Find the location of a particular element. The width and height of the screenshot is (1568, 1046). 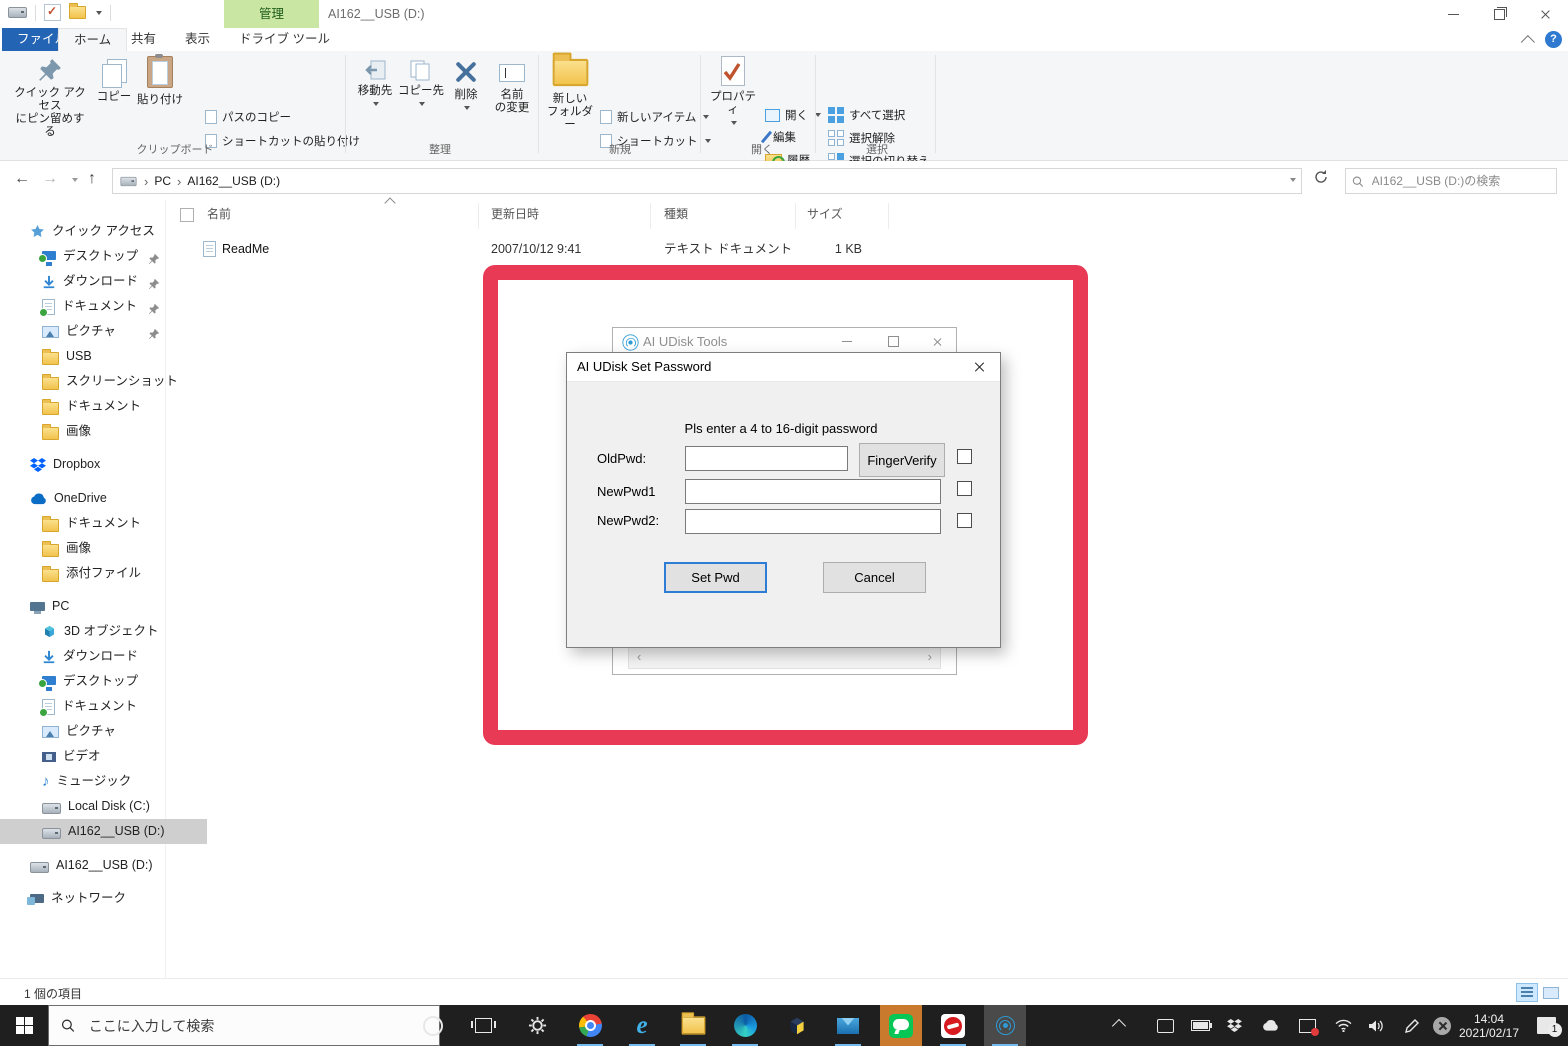

address-dropdown-button is located at coordinates (1293, 180).